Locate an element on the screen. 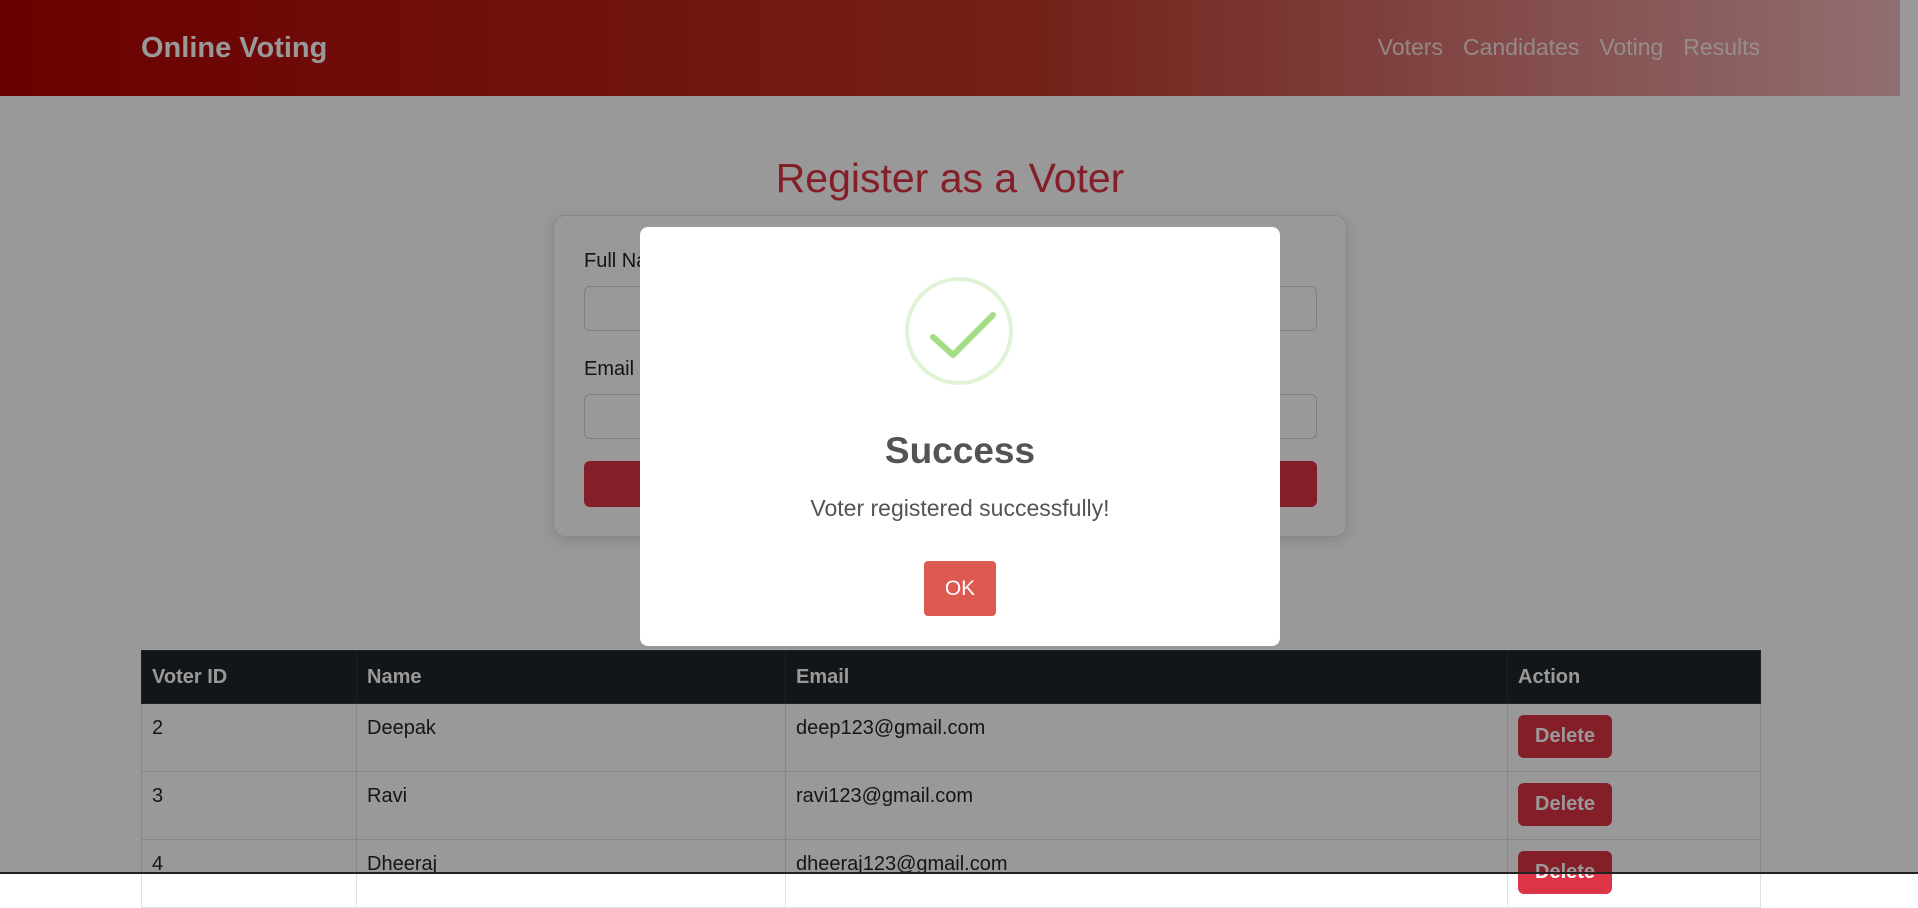 This screenshot has height=908, width=1918. dialog-title: Success is located at coordinates (960, 450).